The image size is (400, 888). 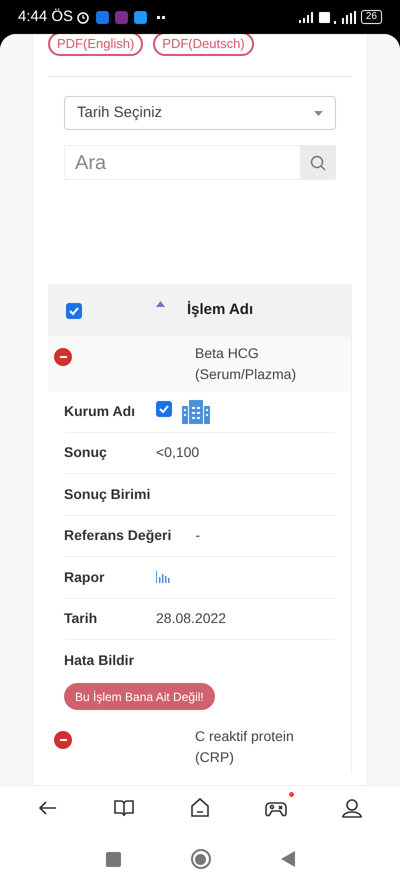 I want to click on search-field: Ara, so click(x=200, y=162).